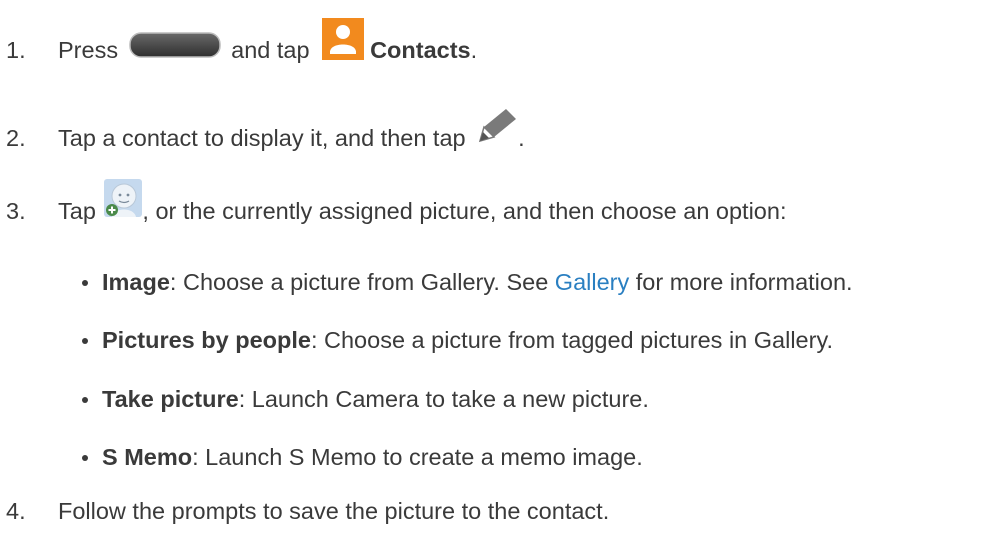 Image resolution: width=1006 pixels, height=533 pixels. I want to click on home-key-icon, so click(174, 47).